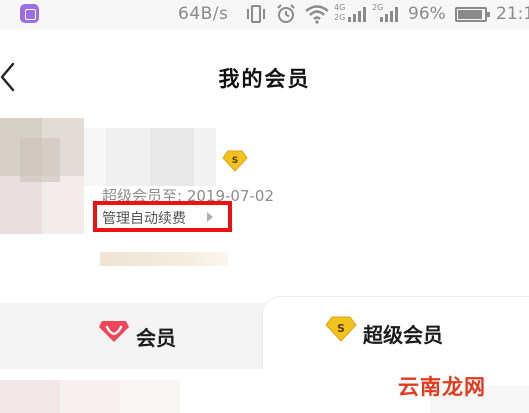  I want to click on watermark: 云南龙网, so click(442, 387).